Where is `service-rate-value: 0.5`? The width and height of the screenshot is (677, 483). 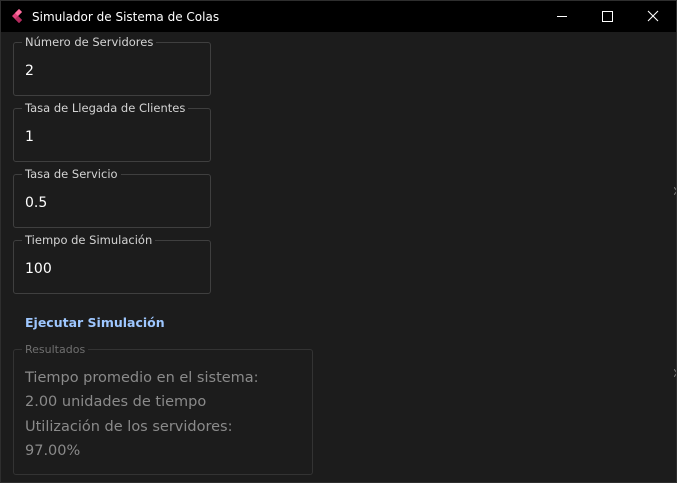 service-rate-value: 0.5 is located at coordinates (36, 203).